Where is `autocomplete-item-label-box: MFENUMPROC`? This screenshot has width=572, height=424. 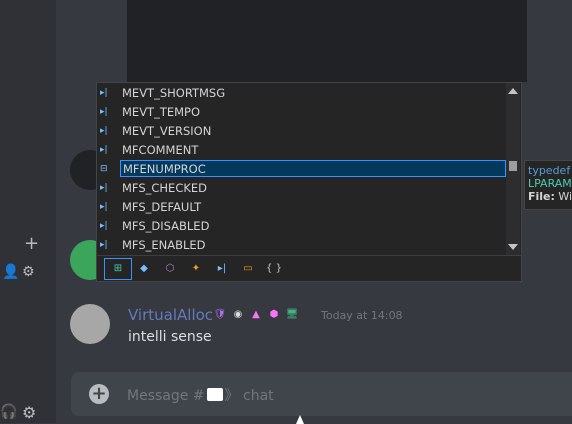 autocomplete-item-label-box: MFENUMPROC is located at coordinates (313, 168).